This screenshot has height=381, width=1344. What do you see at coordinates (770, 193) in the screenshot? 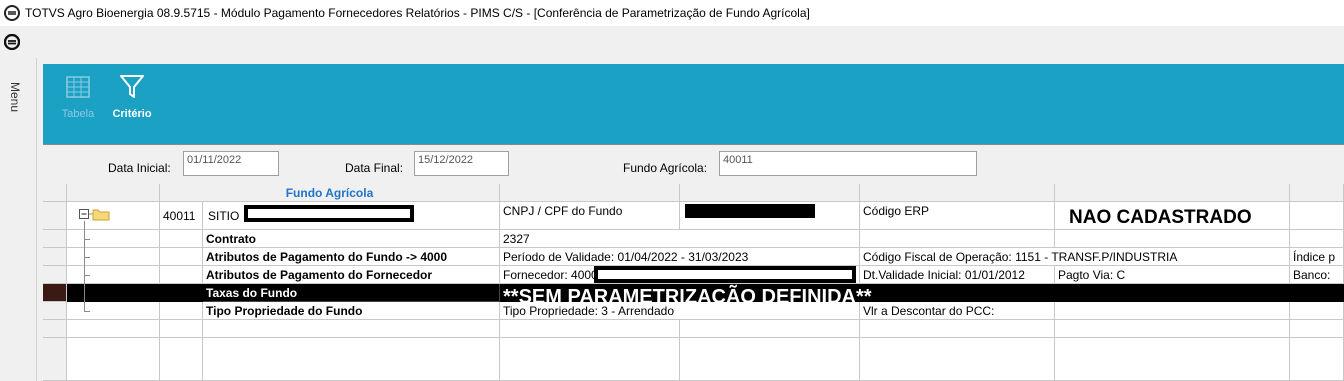
I see `grid-header-col2` at bounding box center [770, 193].